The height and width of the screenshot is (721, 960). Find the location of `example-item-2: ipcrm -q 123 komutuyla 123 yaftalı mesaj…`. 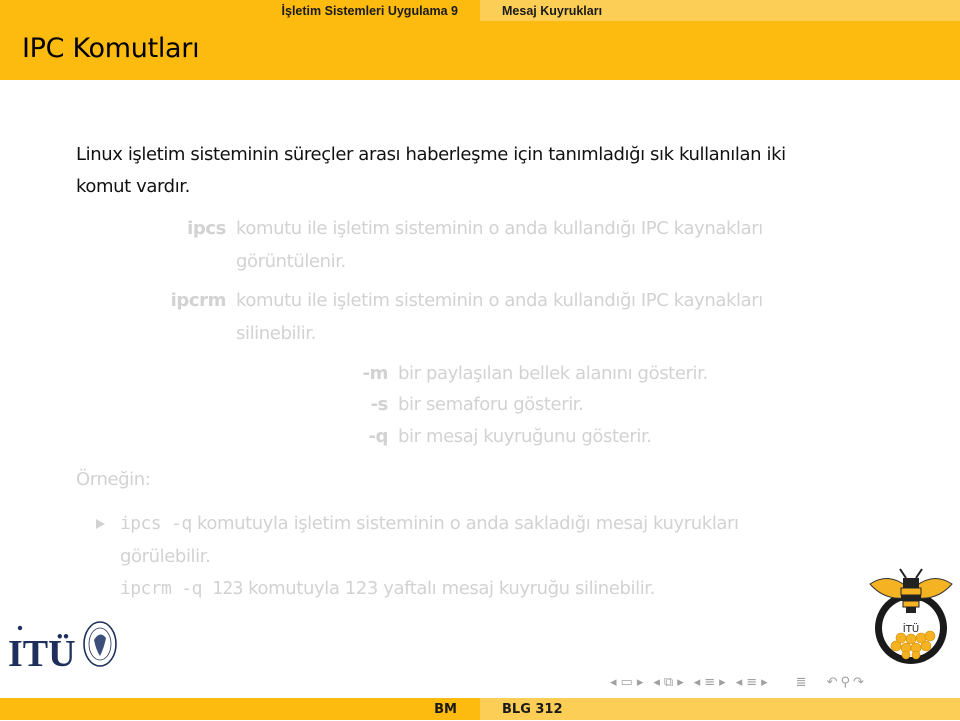

example-item-2: ipcrm -q 123 komutuyla 123 yaftalı mesaj… is located at coordinates (387, 589).